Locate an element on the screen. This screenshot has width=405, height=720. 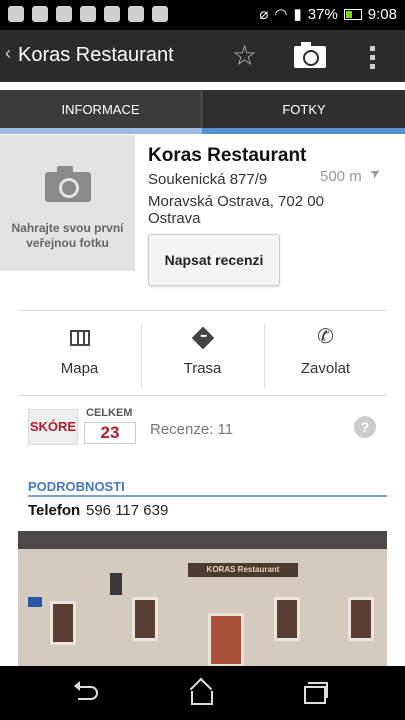
total-score: 23 is located at coordinates (110, 433).